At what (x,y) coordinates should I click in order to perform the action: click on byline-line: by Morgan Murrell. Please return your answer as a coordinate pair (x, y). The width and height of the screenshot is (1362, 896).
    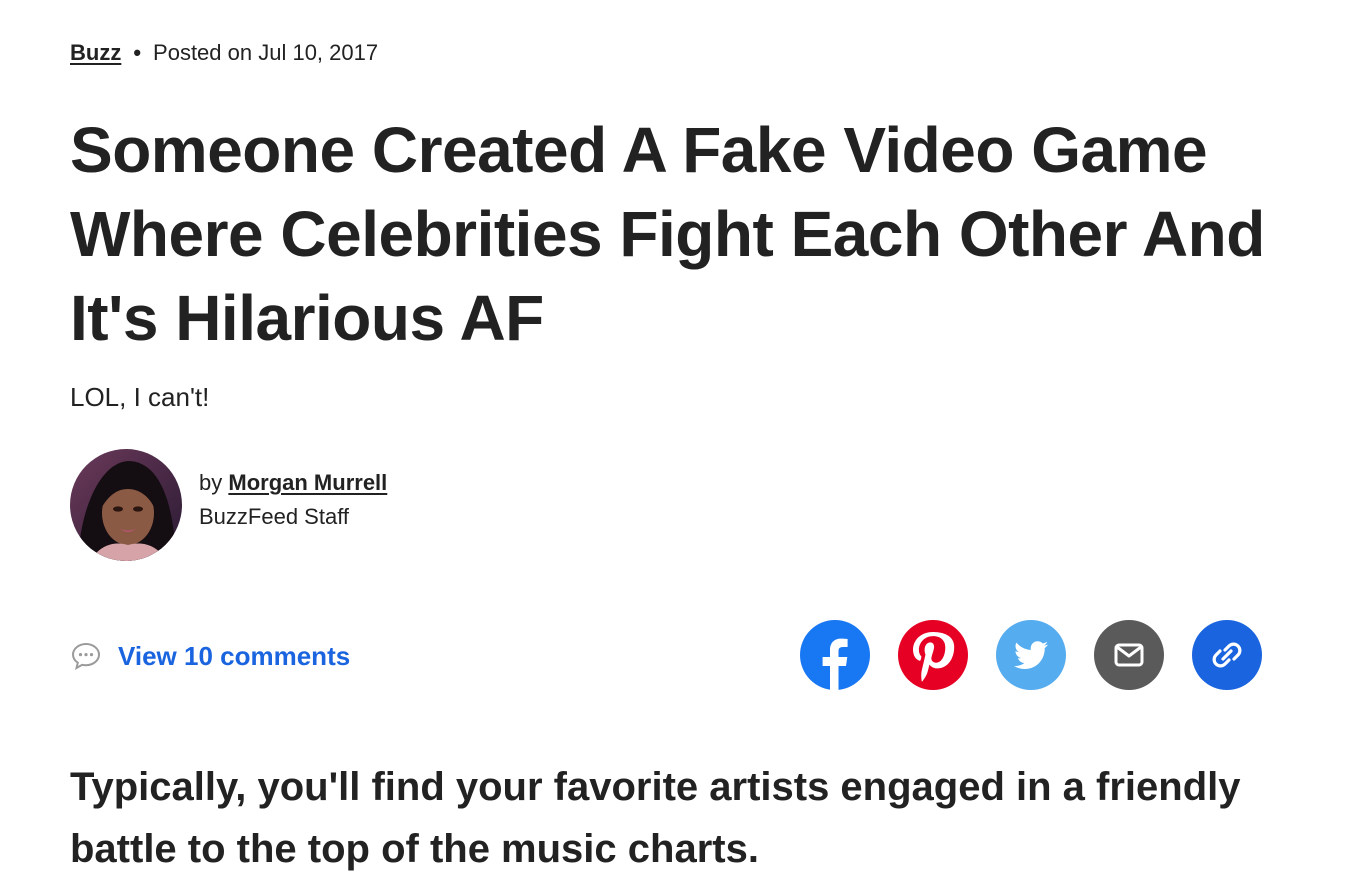
    Looking at the image, I should click on (293, 483).